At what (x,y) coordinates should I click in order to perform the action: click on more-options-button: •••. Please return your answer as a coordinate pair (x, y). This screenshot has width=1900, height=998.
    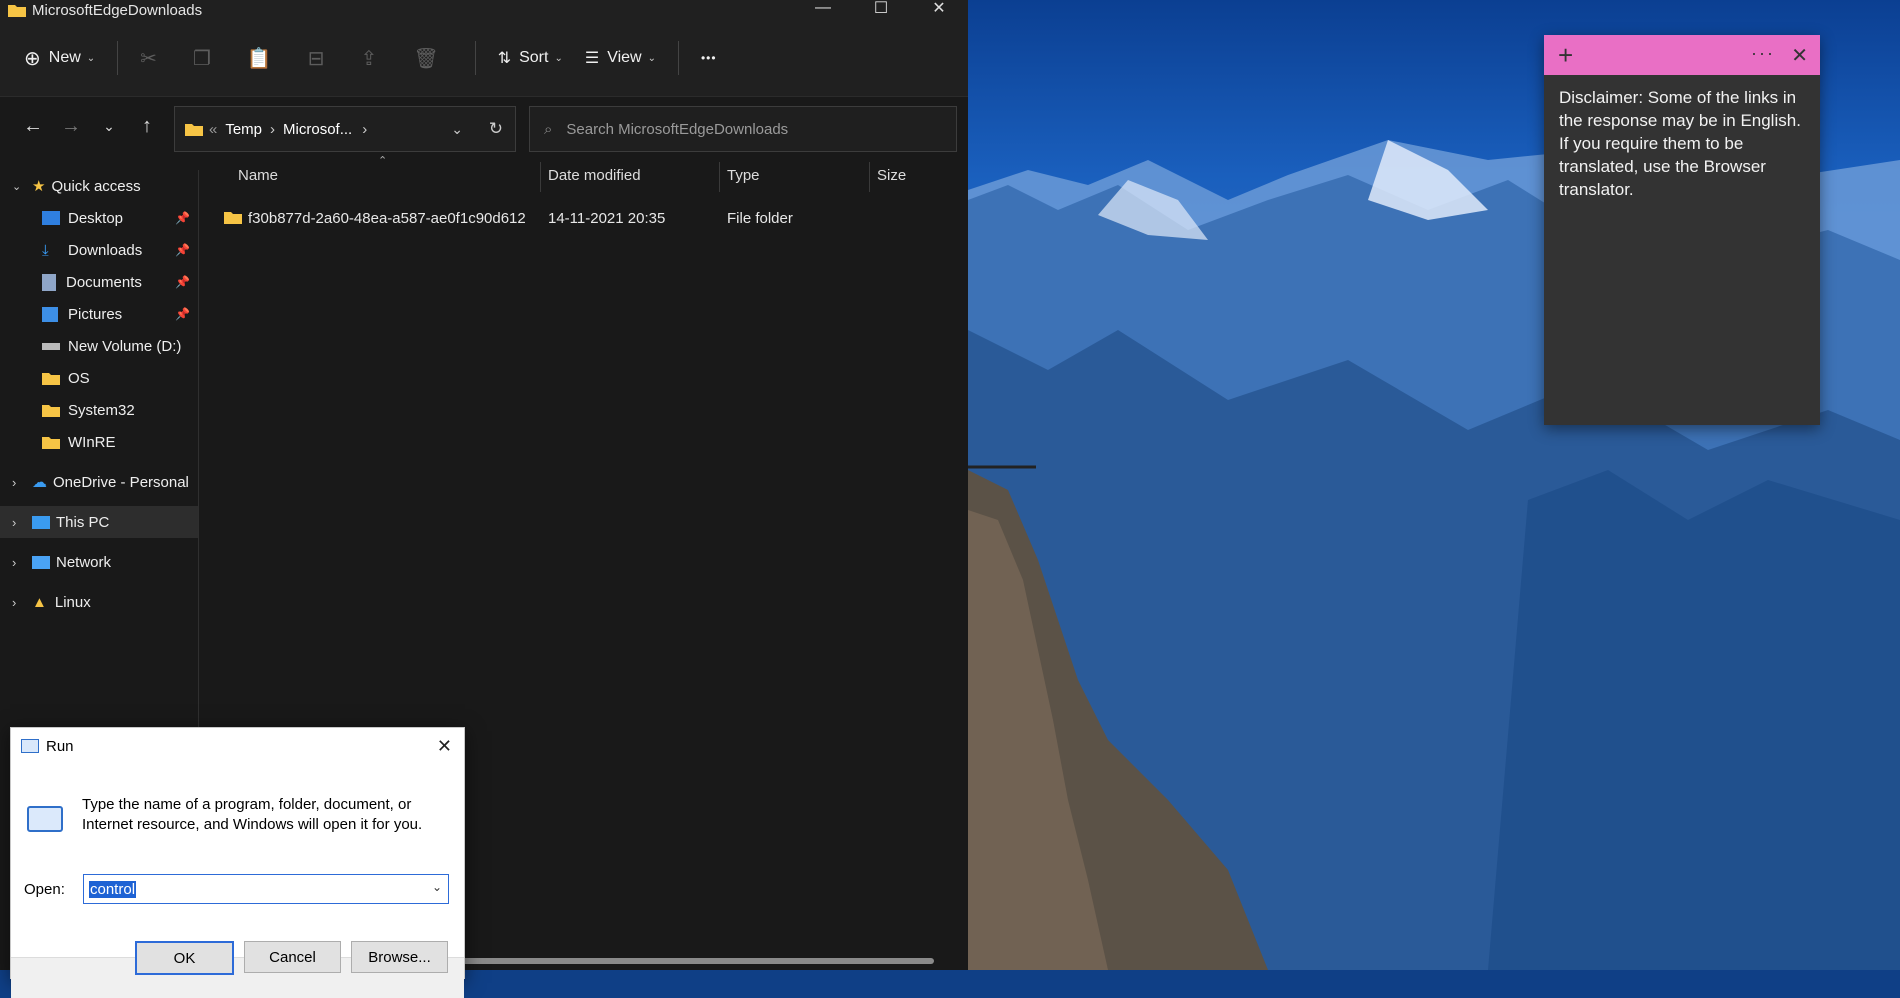
    Looking at the image, I should click on (709, 58).